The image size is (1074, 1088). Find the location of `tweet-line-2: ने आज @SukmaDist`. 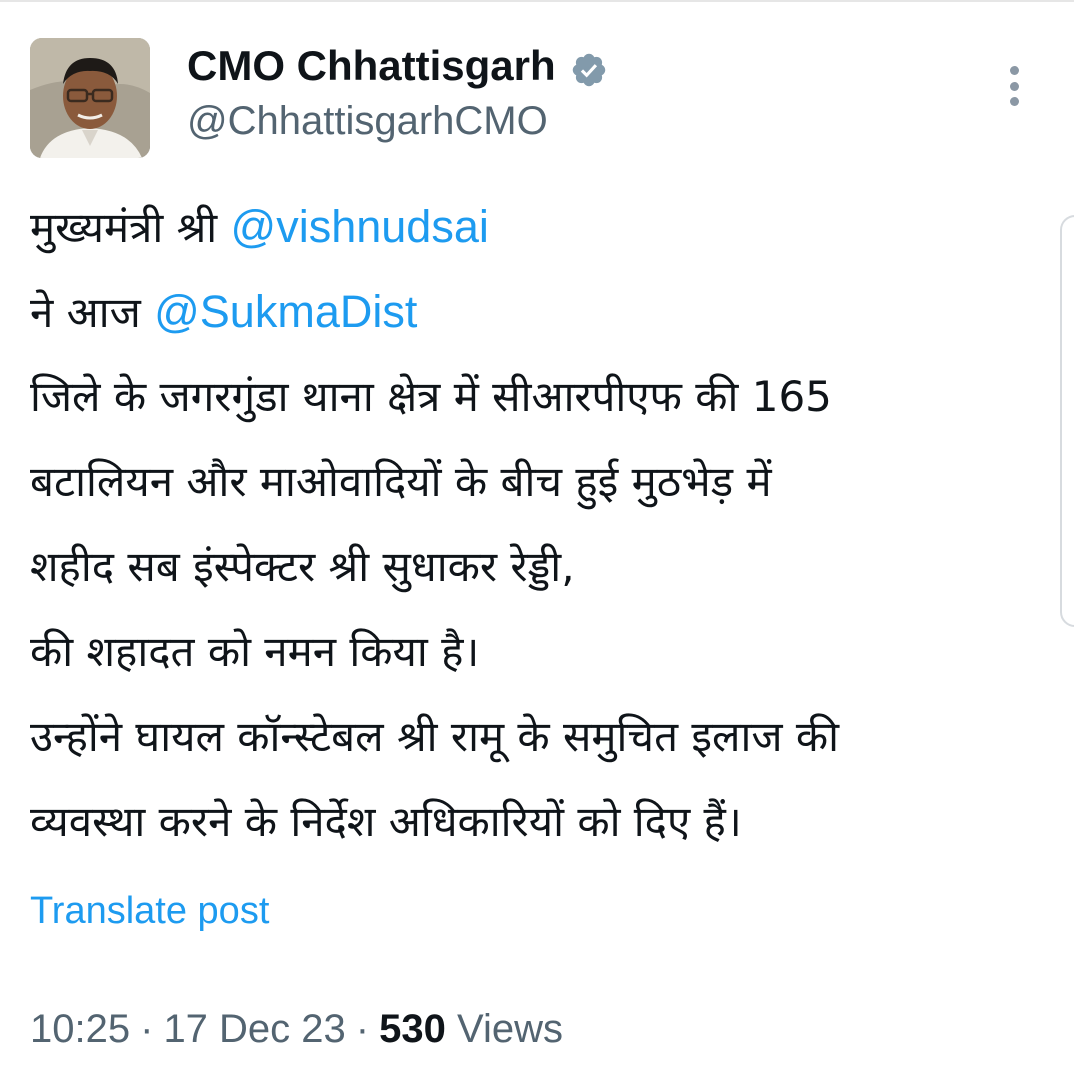

tweet-line-2: ने आज @SukmaDist is located at coordinates (535, 311).